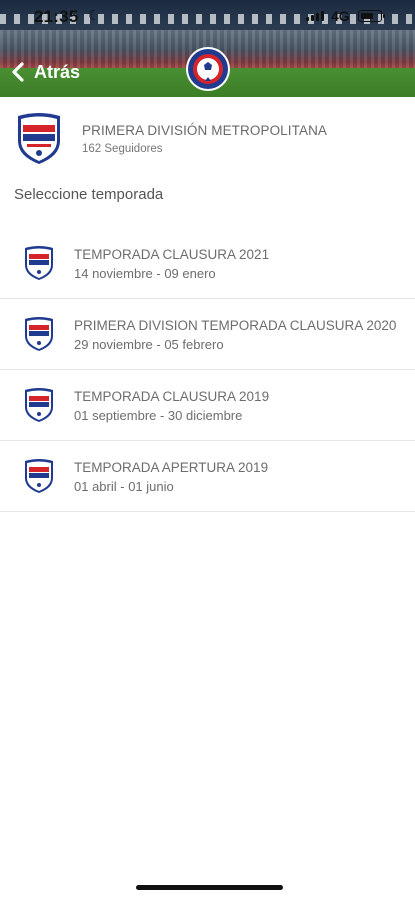 This screenshot has height=900, width=415. I want to click on season-dates: 14 noviembre - 09 enero, so click(145, 273).